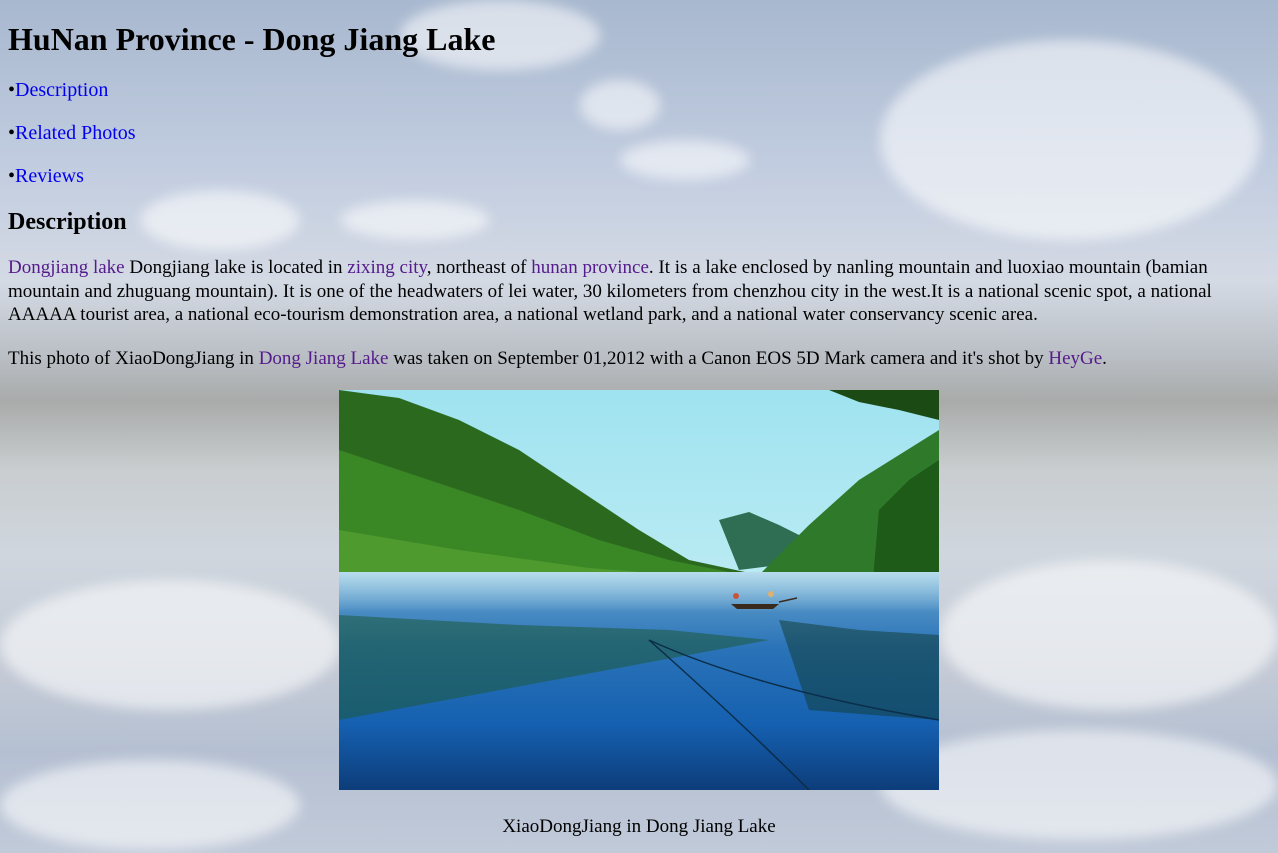 This screenshot has width=1278, height=853. What do you see at coordinates (66, 267) in the screenshot?
I see `dongjiang-lake-link: Dongjiang lake` at bounding box center [66, 267].